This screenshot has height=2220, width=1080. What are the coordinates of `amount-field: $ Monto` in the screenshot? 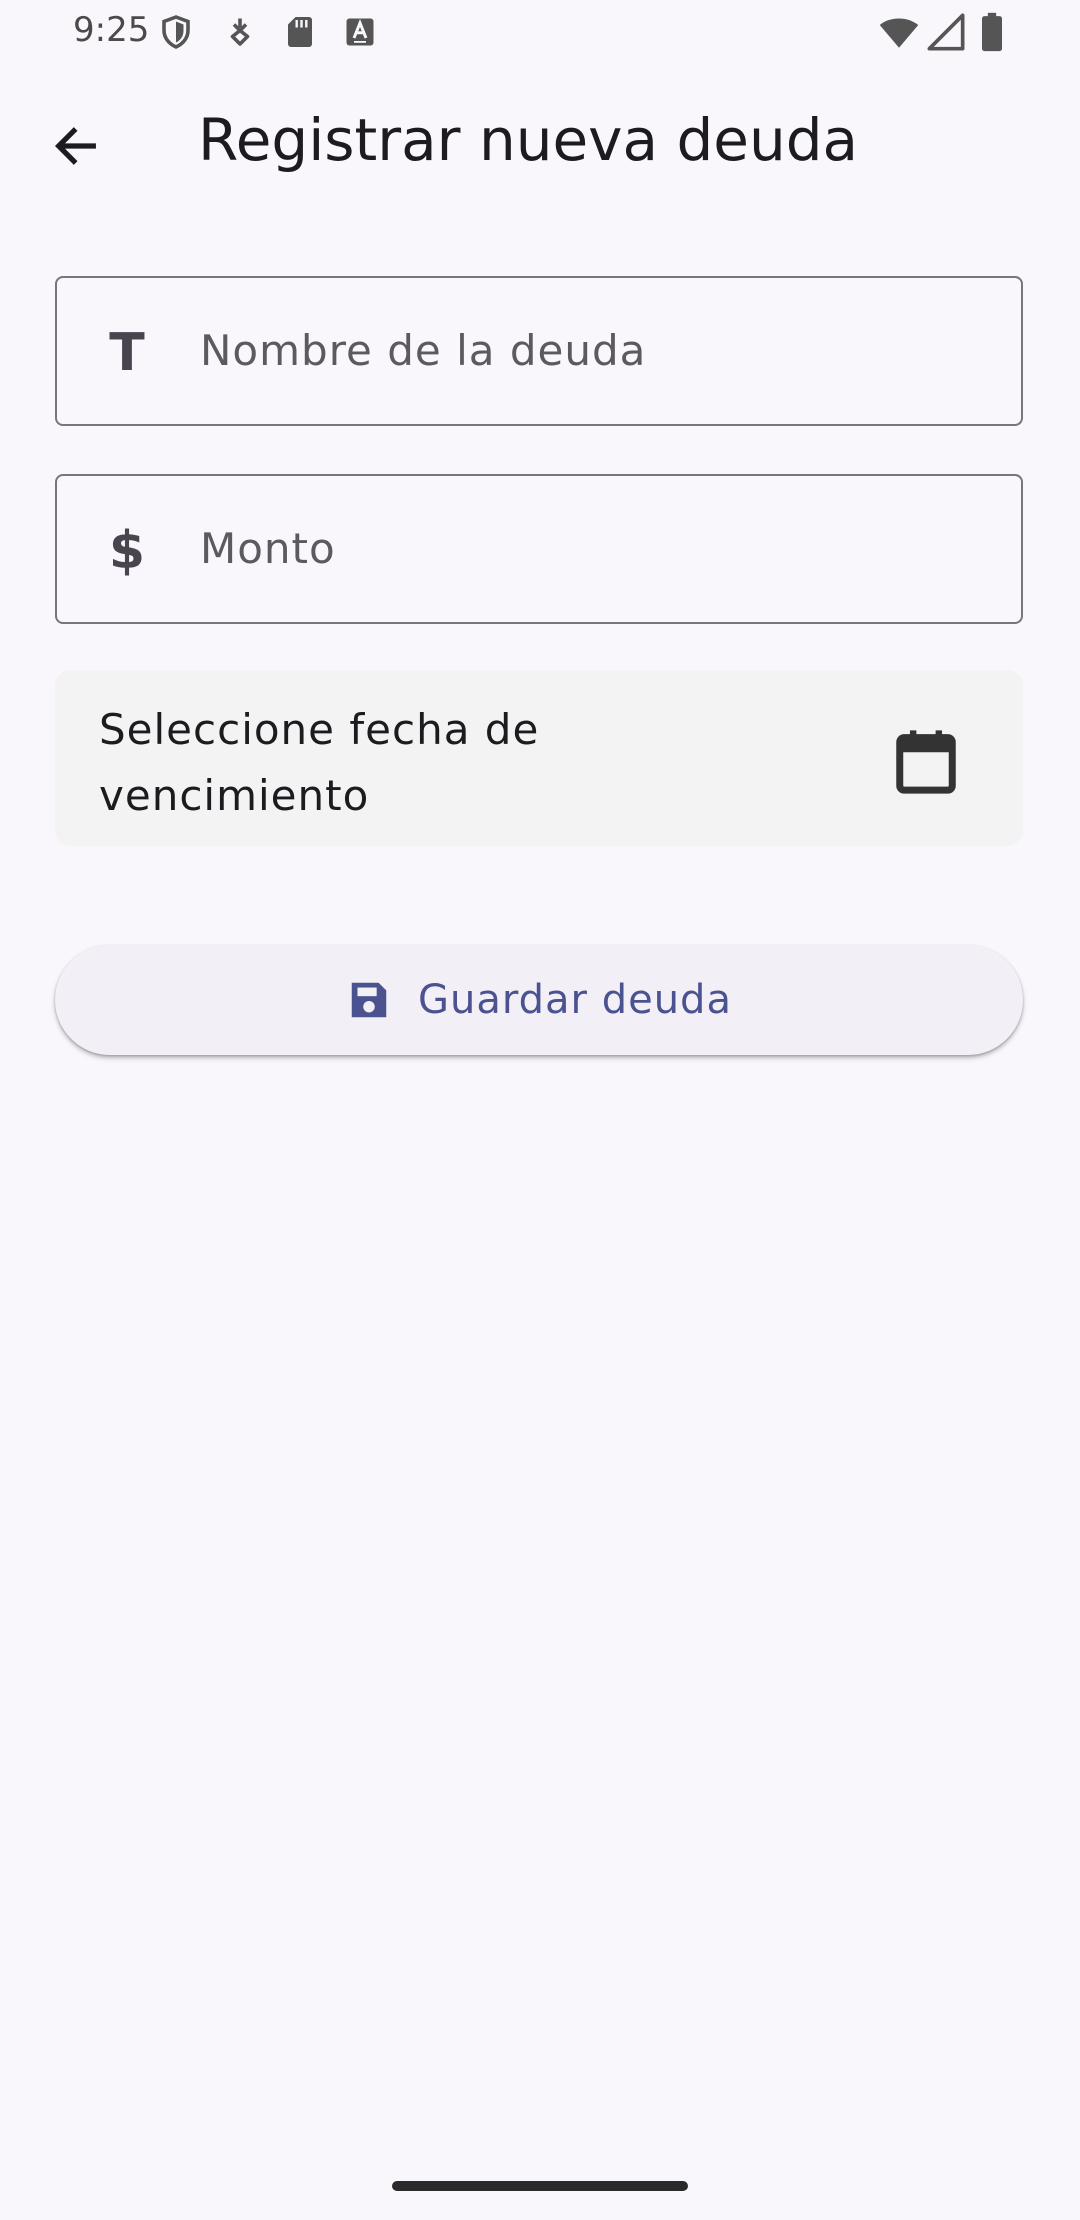 It's located at (539, 549).